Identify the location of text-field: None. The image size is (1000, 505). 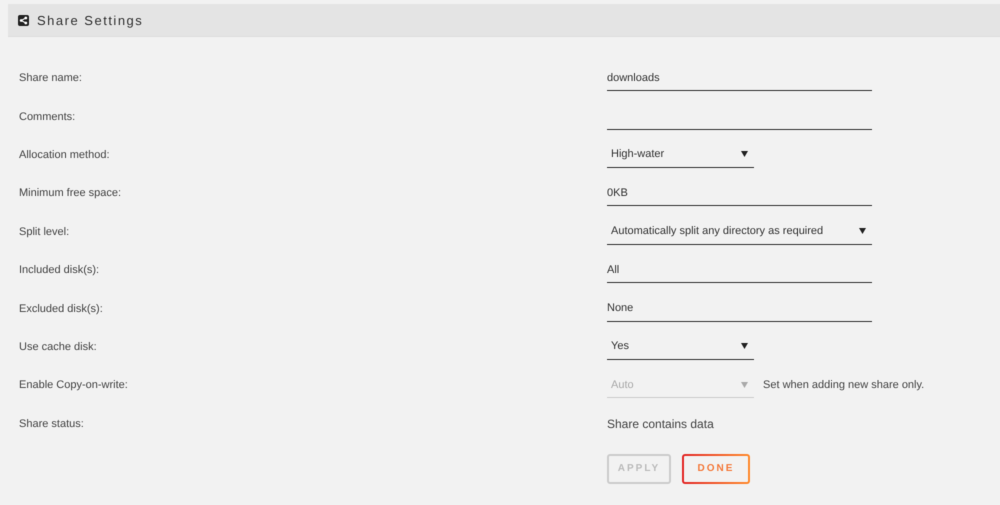
(739, 309).